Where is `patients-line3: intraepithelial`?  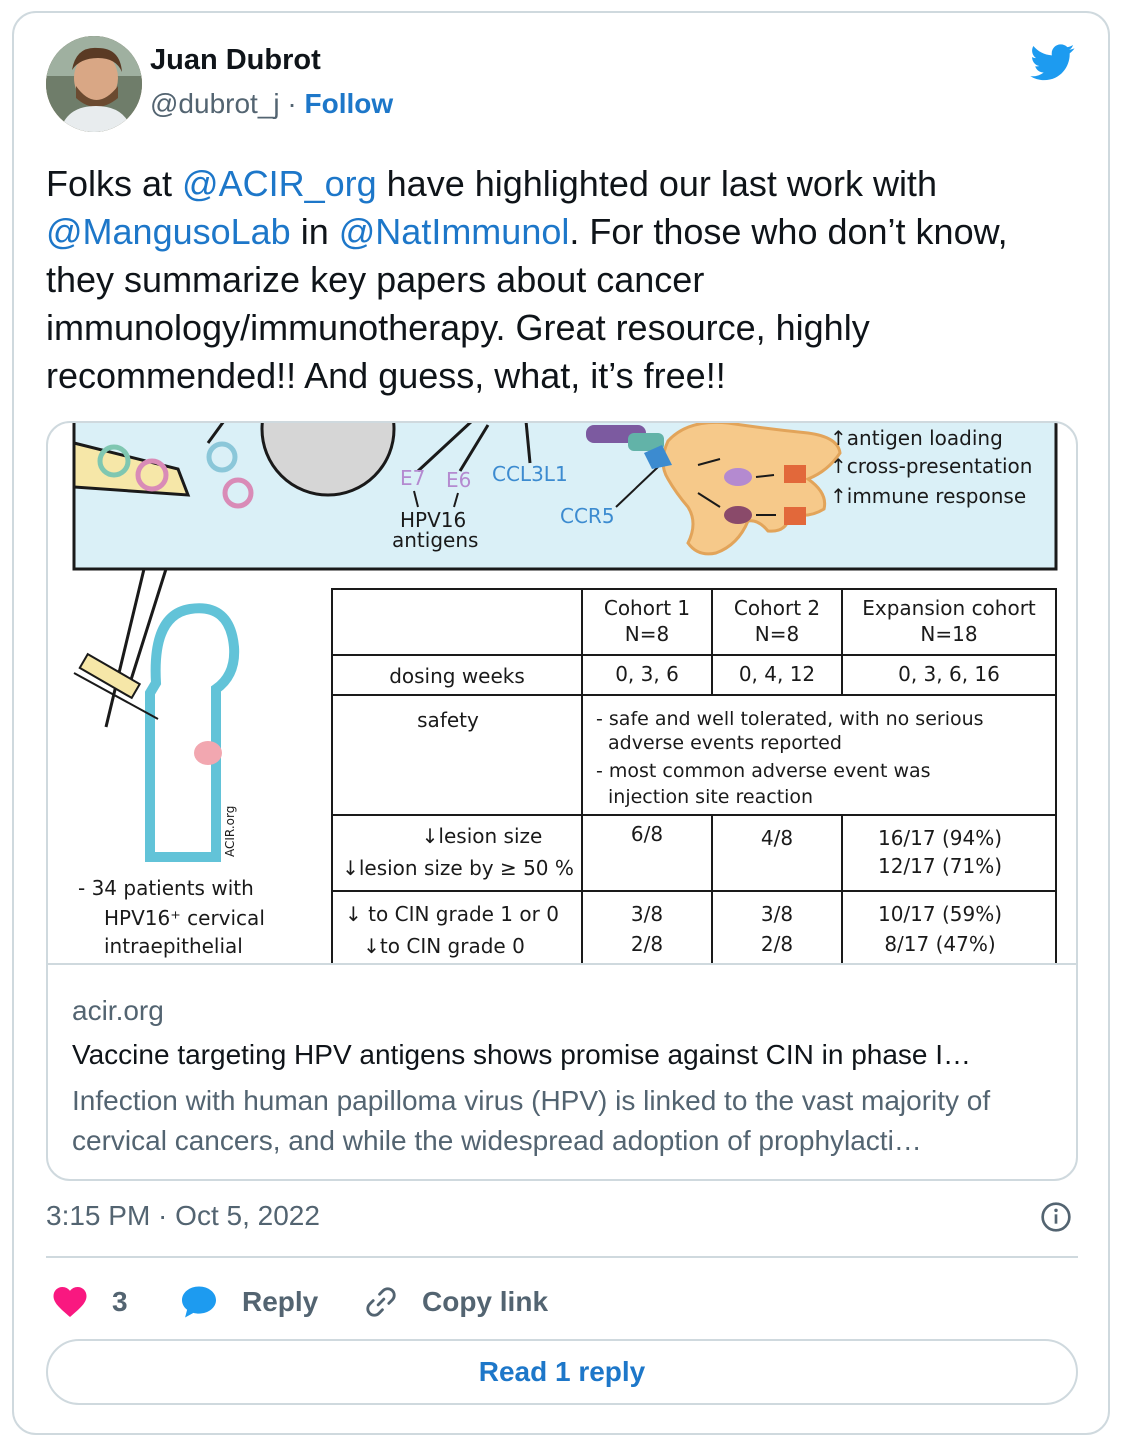
patients-line3: intraepithelial is located at coordinates (173, 946).